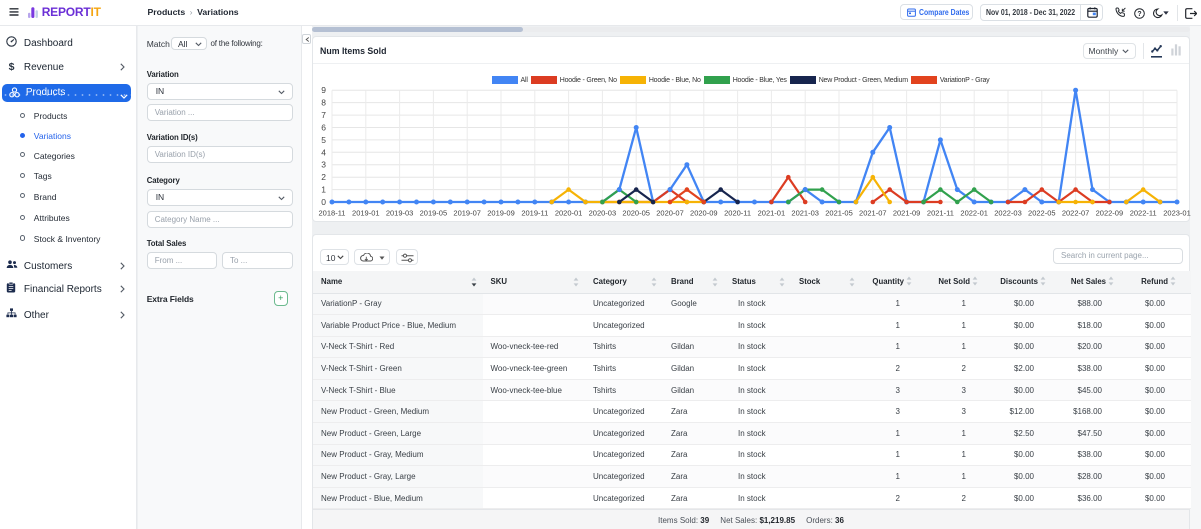 The width and height of the screenshot is (1201, 529). I want to click on svg-text: 8, so click(323, 103).